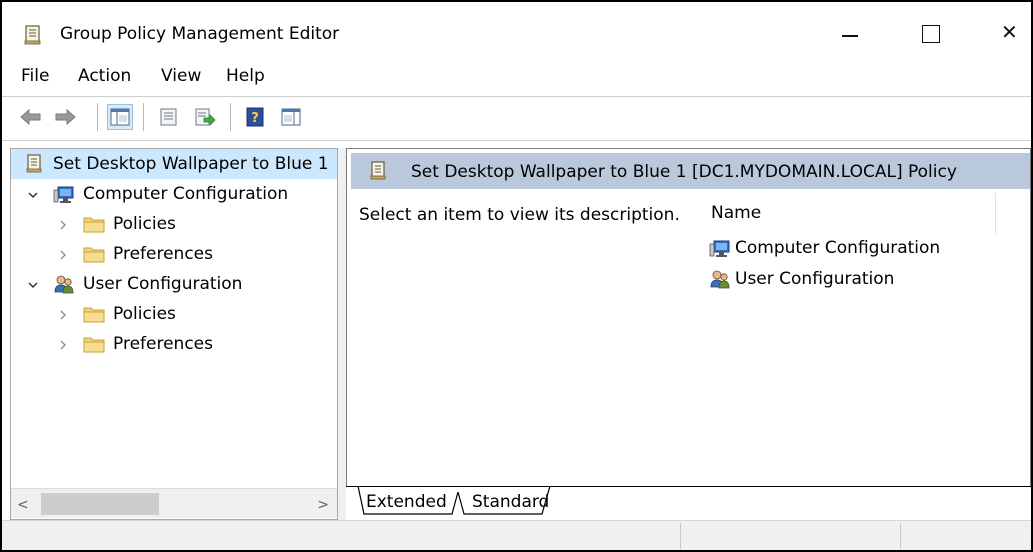 The image size is (1033, 552). I want to click on toolbar-divider, so click(516, 140).